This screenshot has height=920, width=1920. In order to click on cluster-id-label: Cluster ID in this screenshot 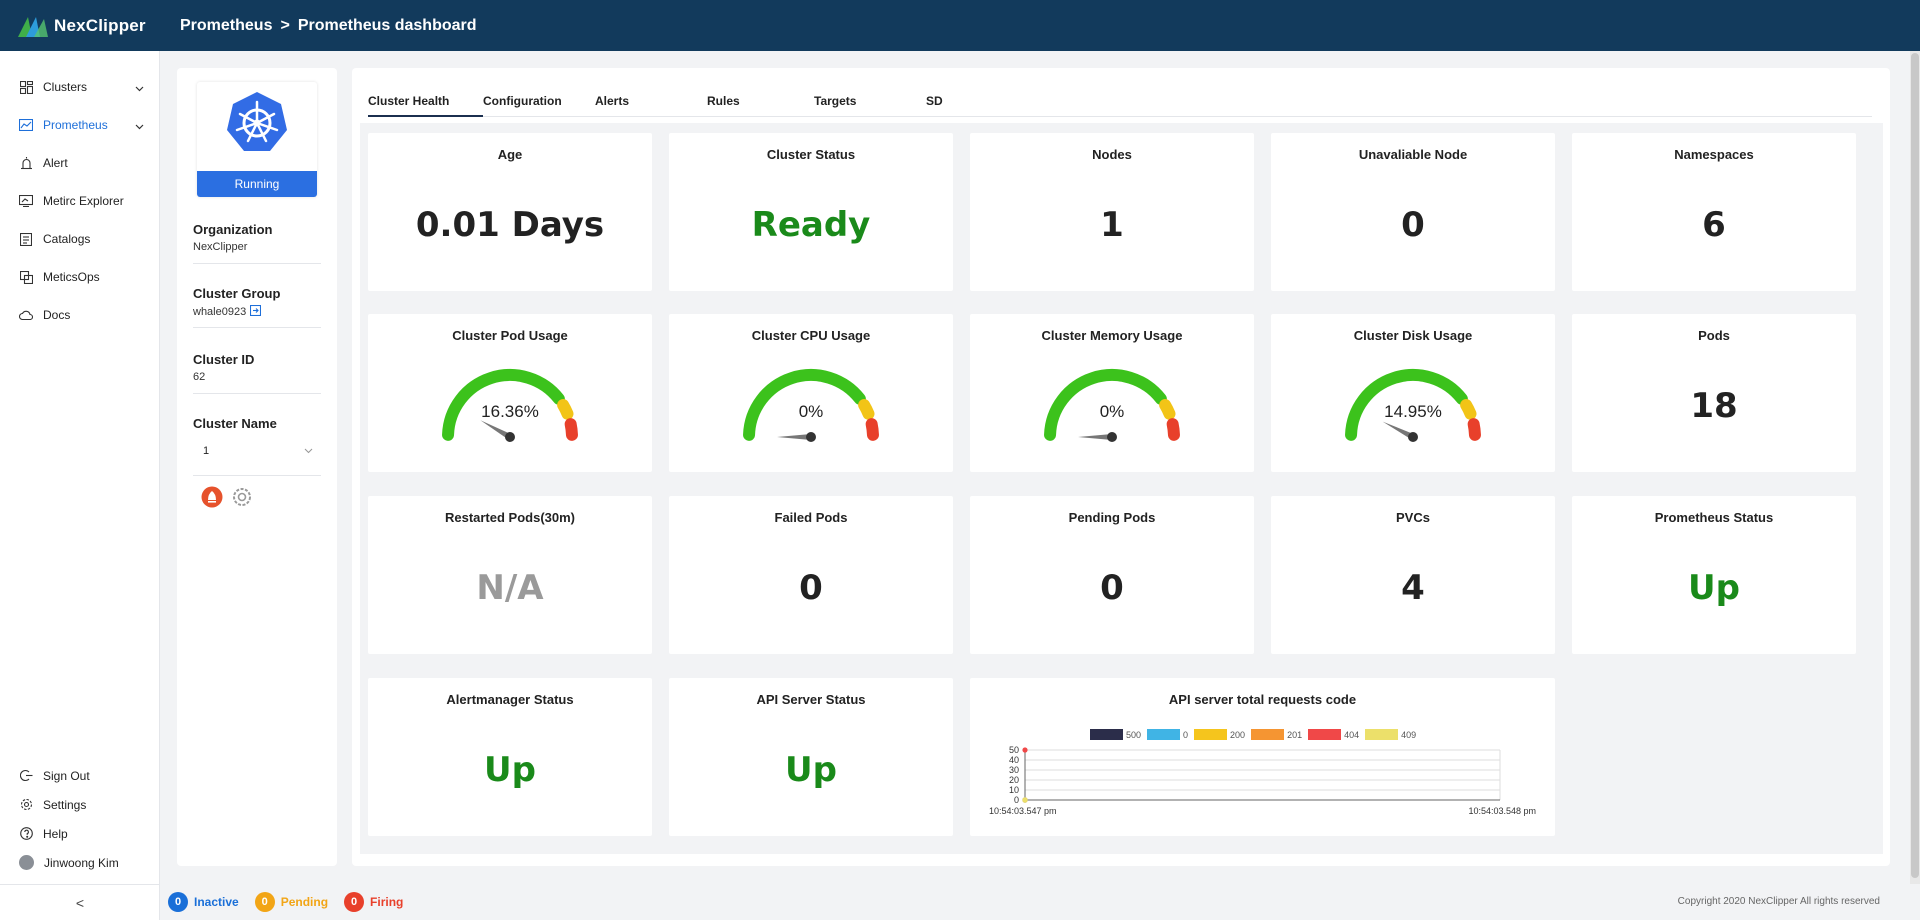, I will do `click(224, 359)`.